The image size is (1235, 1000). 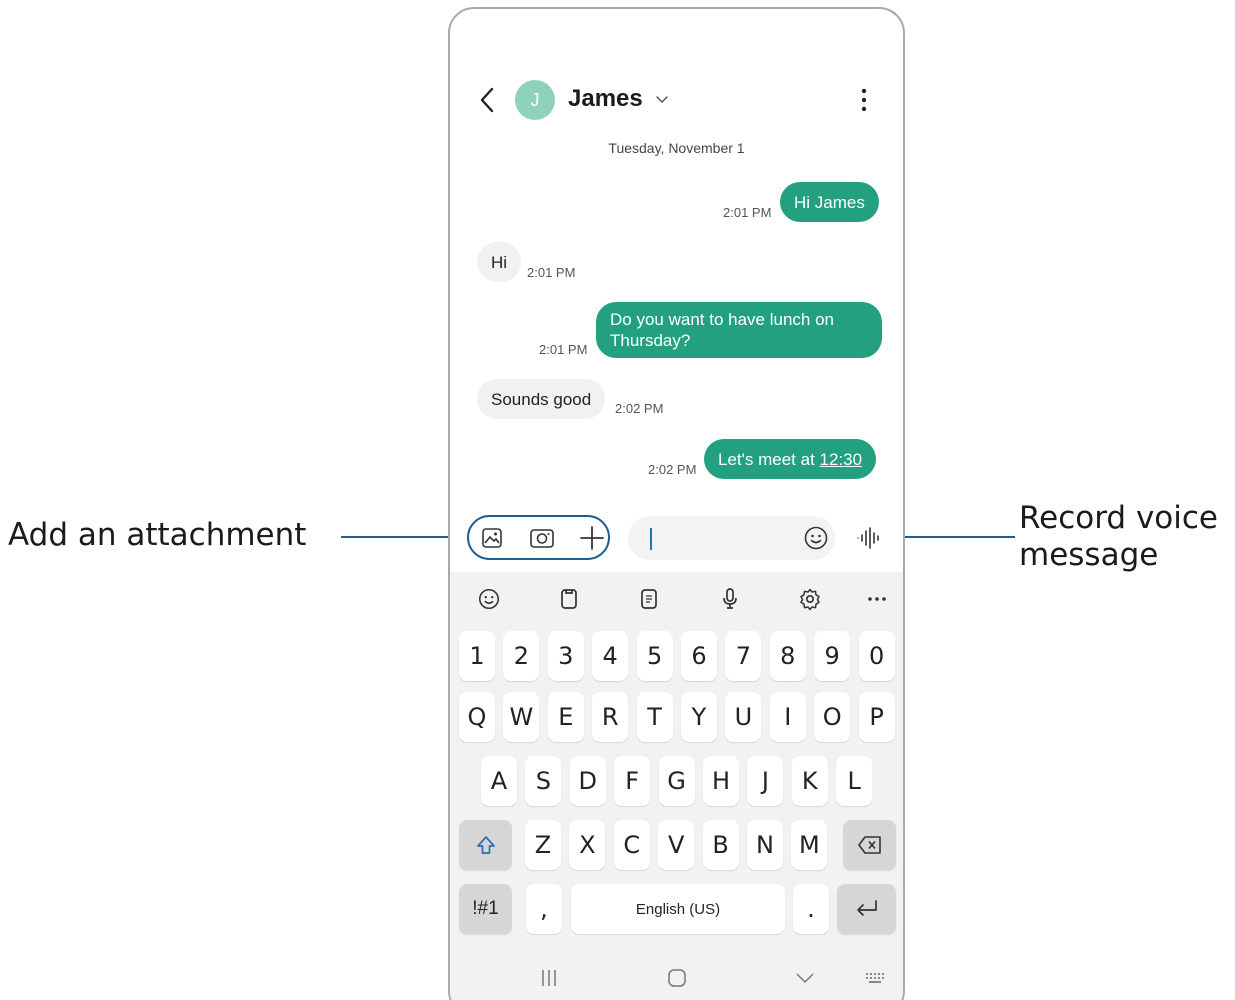 What do you see at coordinates (787, 717) in the screenshot?
I see `key-i: I` at bounding box center [787, 717].